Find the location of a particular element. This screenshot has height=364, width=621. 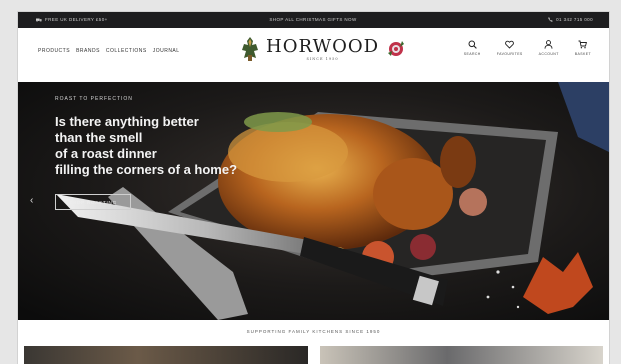

search-label: Search is located at coordinates (472, 54).